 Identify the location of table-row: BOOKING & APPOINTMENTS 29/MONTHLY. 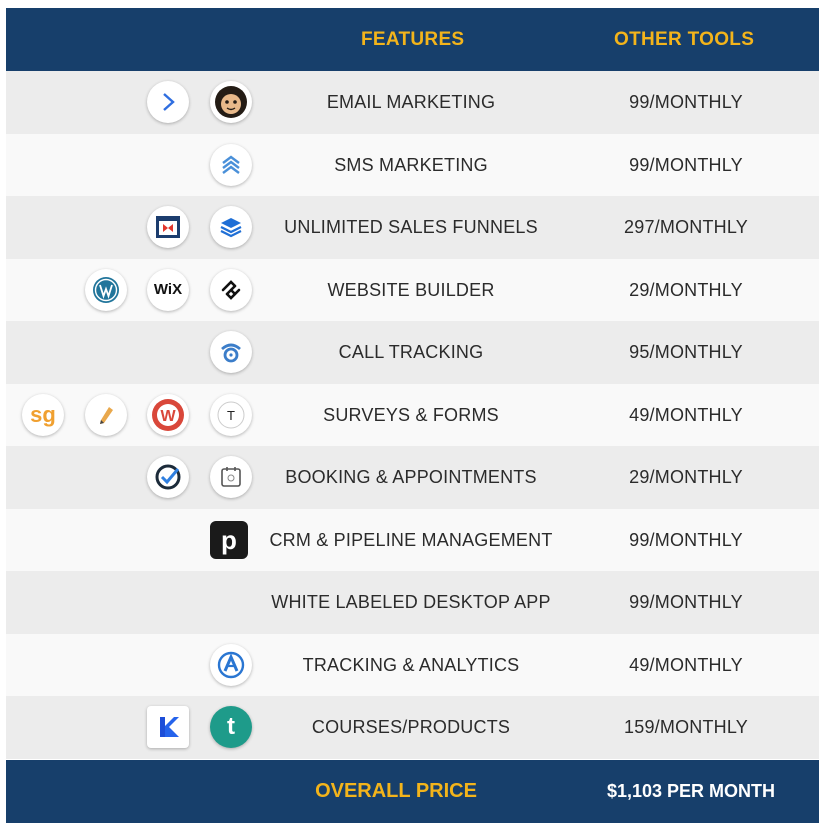
(412, 477).